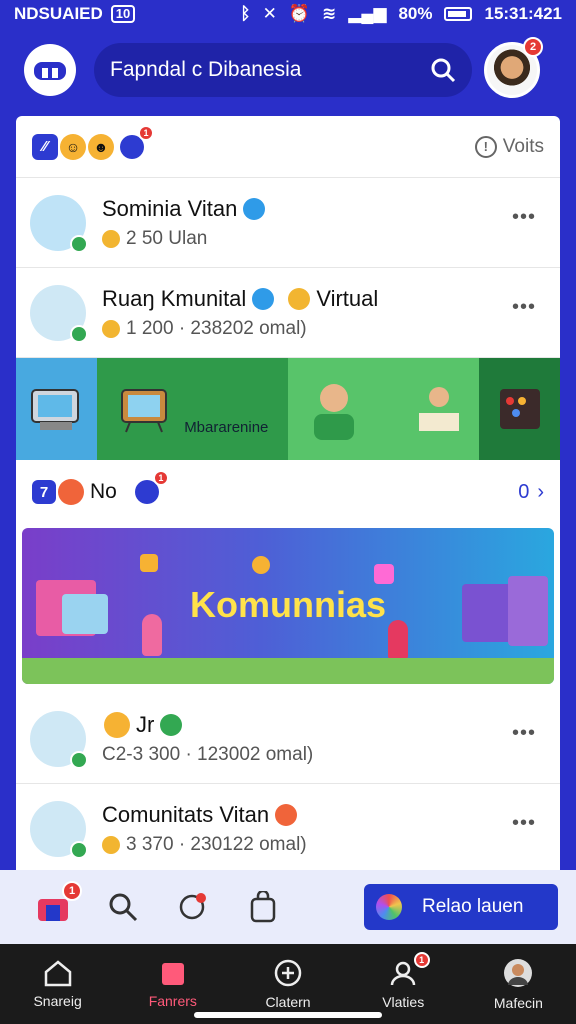  Describe the element at coordinates (367, 13) in the screenshot. I see `signal-icon: ▂▄▆` at that location.